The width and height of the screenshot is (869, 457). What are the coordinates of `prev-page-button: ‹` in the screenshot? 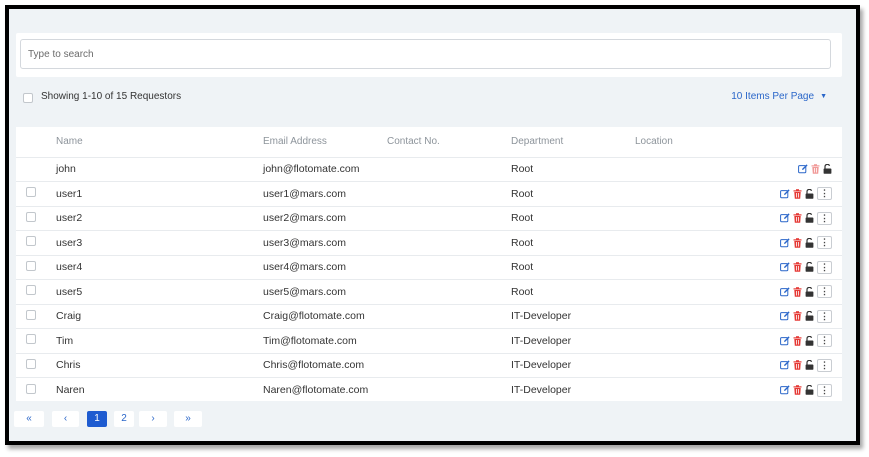 It's located at (65, 419).